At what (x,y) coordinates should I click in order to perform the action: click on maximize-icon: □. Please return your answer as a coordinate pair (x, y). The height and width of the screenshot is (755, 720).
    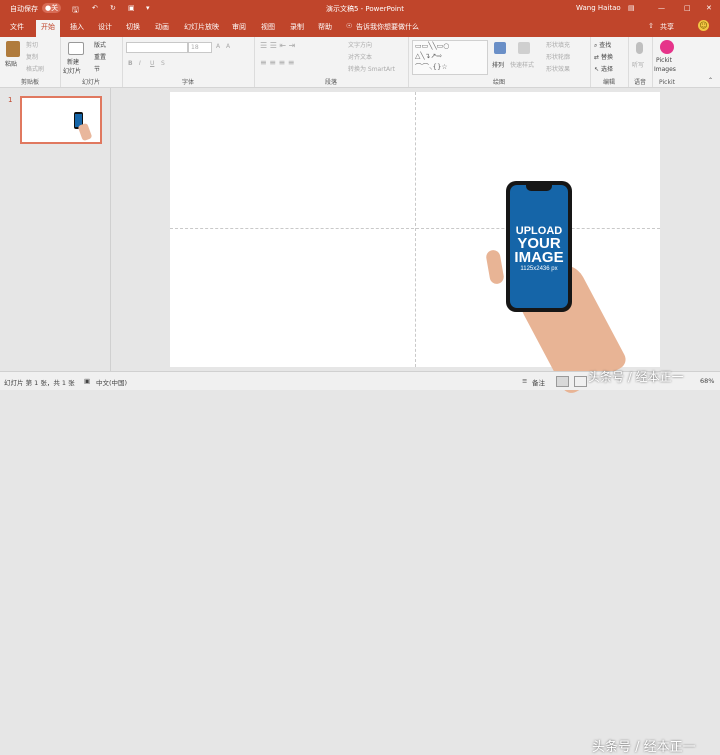
    Looking at the image, I should click on (687, 8).